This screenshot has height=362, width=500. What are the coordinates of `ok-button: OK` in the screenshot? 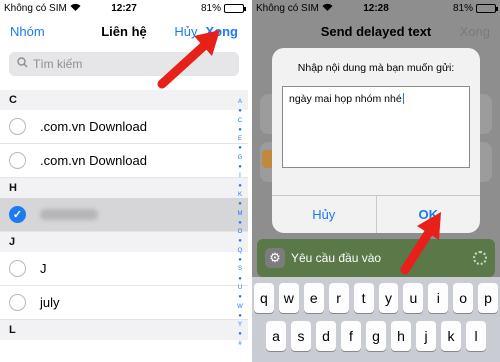 It's located at (428, 214).